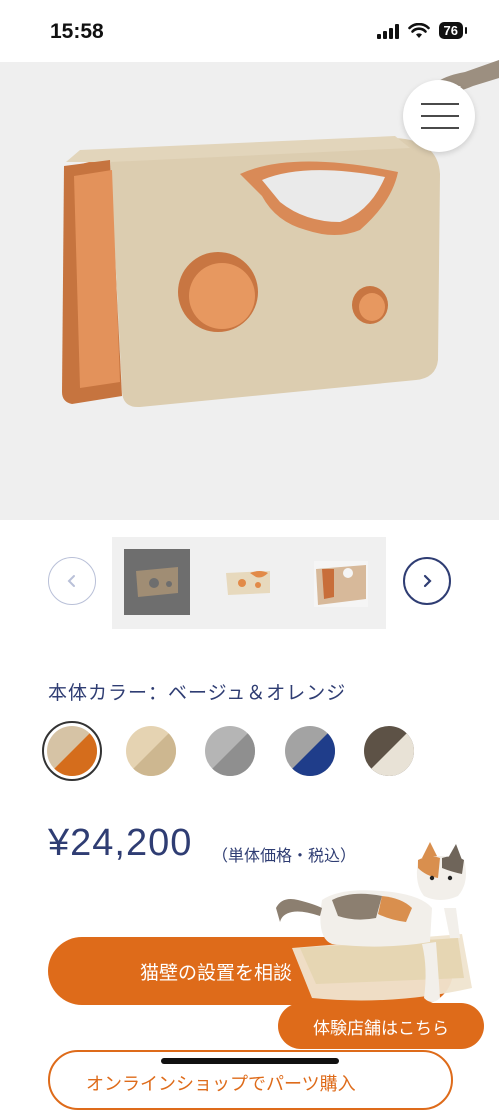  I want to click on status-bar: 15:58 76, so click(249, 31).